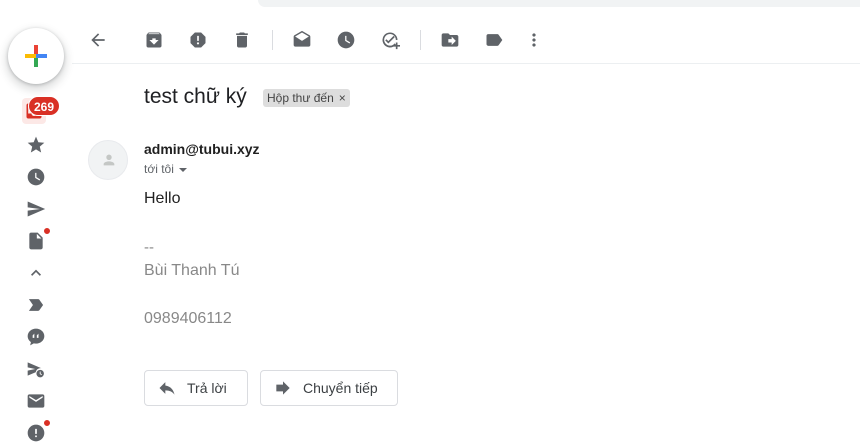 This screenshot has width=860, height=447. I want to click on star-icon, so click(36, 144).